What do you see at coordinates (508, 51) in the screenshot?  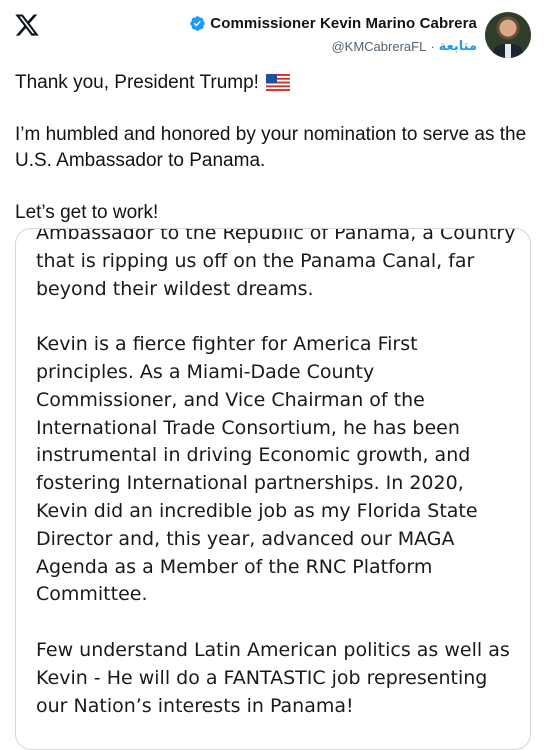 I see `avatar-shirt` at bounding box center [508, 51].